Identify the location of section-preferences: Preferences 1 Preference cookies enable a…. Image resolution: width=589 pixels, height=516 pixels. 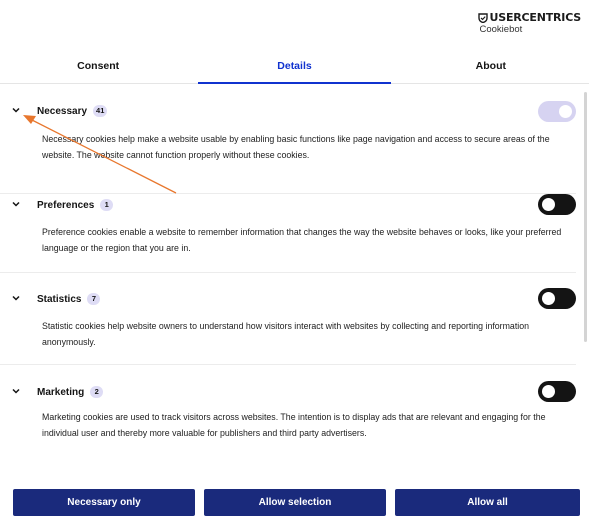
(288, 233).